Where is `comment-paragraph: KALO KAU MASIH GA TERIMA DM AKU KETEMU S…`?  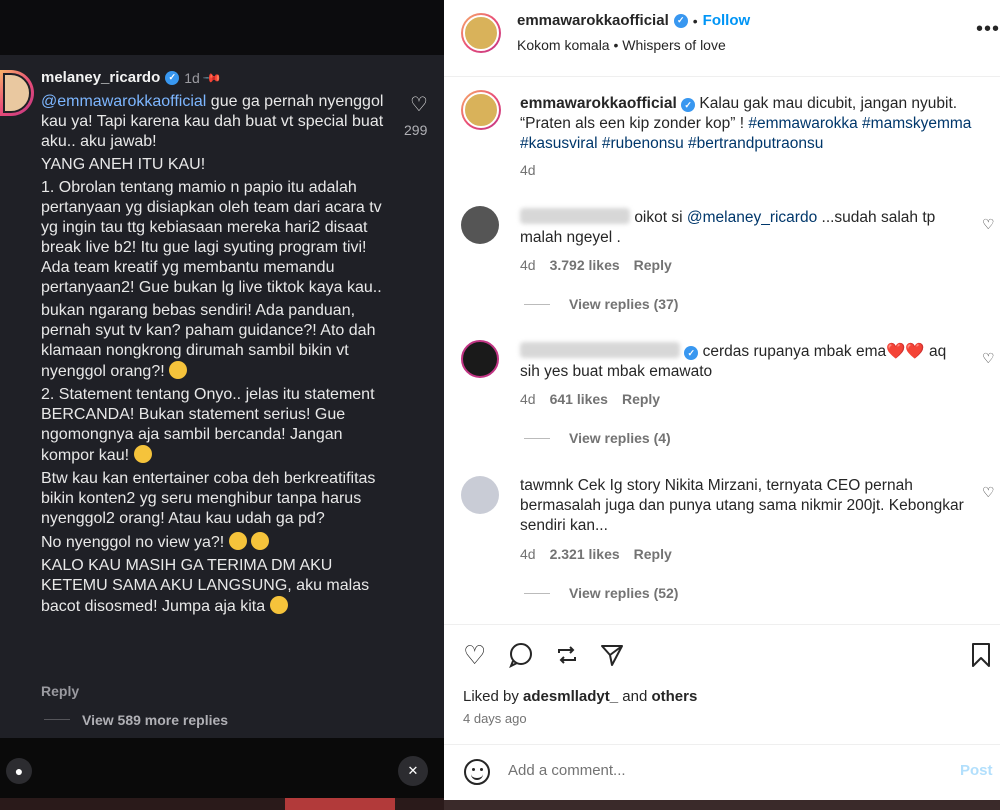 comment-paragraph: KALO KAU MASIH GA TERIMA DM AKU KETEMU S… is located at coordinates (213, 586).